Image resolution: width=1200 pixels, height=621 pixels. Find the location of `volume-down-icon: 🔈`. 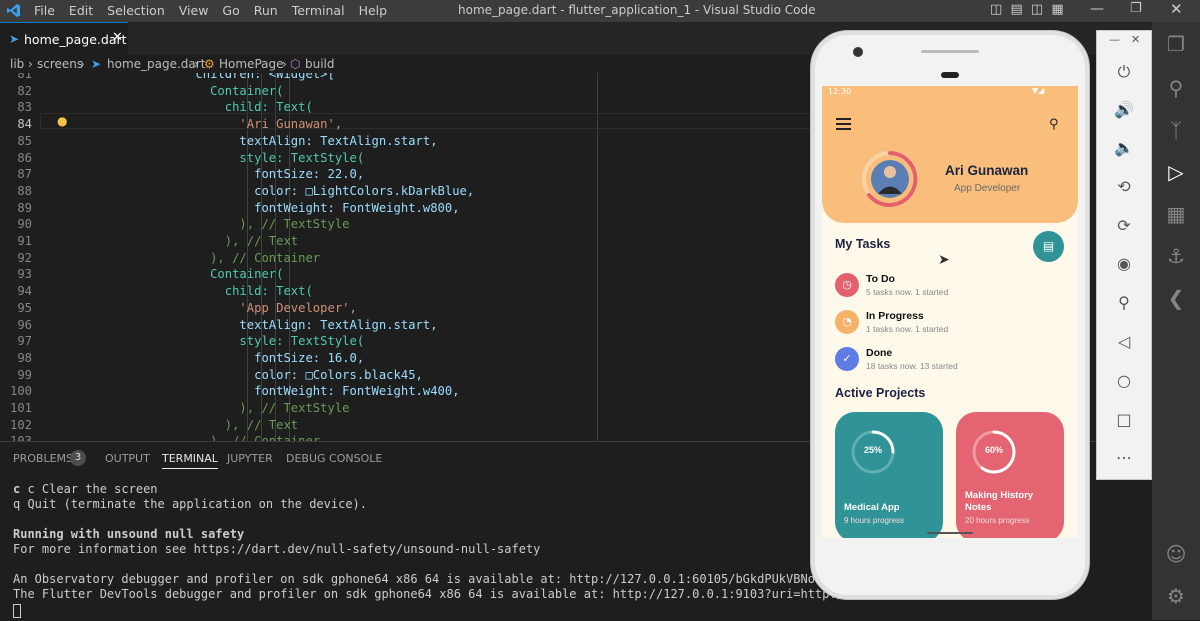

volume-down-icon: 🔈 is located at coordinates (1124, 148).